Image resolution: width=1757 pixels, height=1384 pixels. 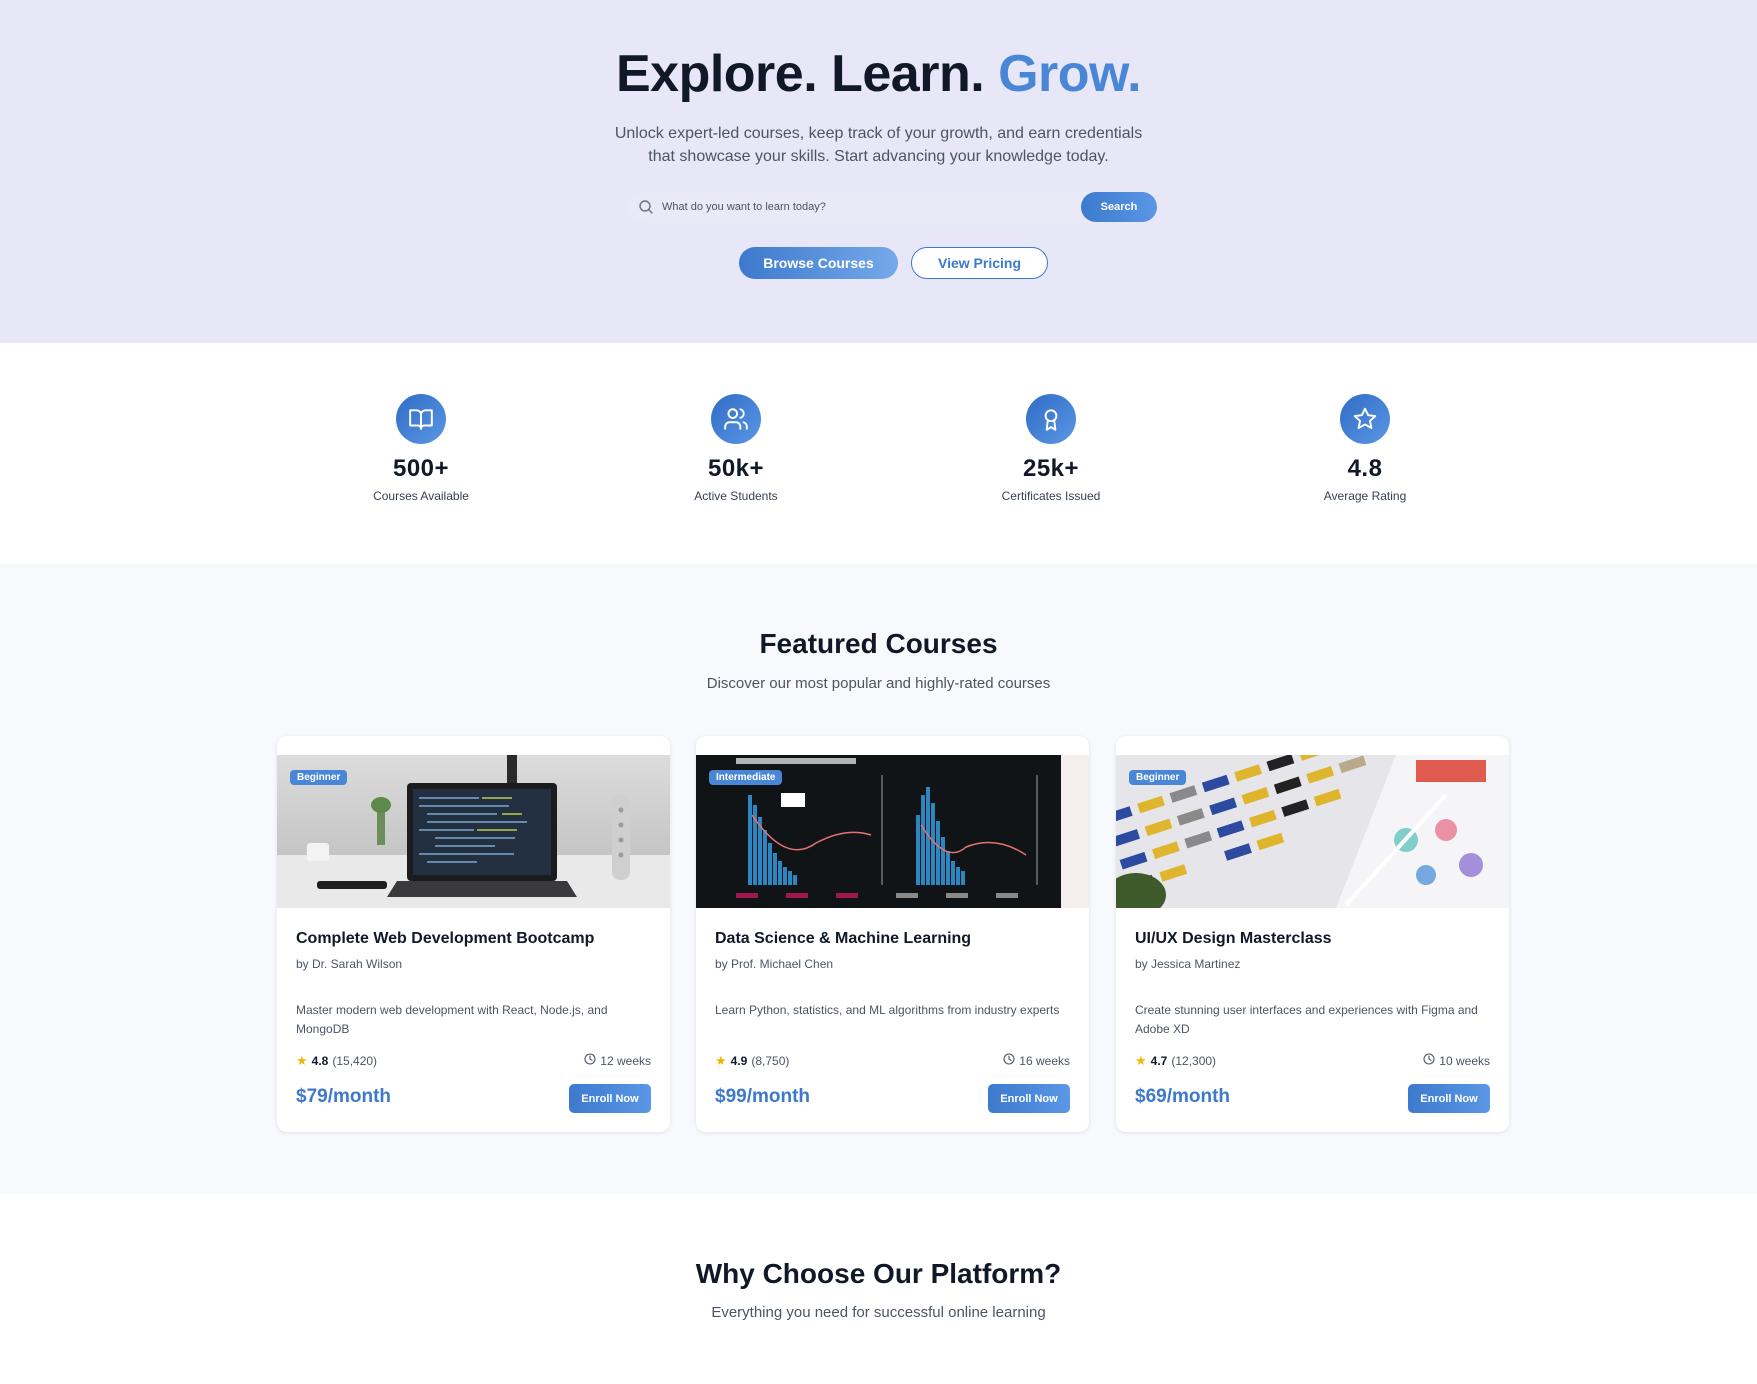 What do you see at coordinates (320, 1061) in the screenshot?
I see `rating-value: 4.8` at bounding box center [320, 1061].